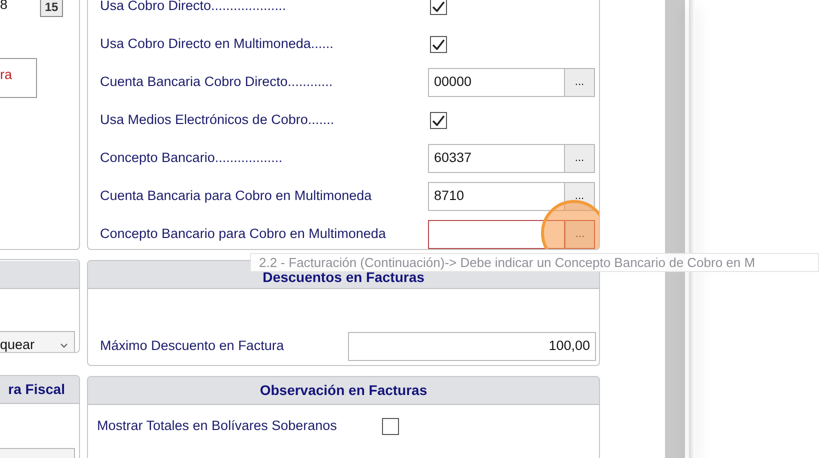  What do you see at coordinates (534, 262) in the screenshot?
I see `tooltip: 2.2 - Facturación (Continuación)-> Debe indicar un Concepto Bancario de Cobro en M` at bounding box center [534, 262].